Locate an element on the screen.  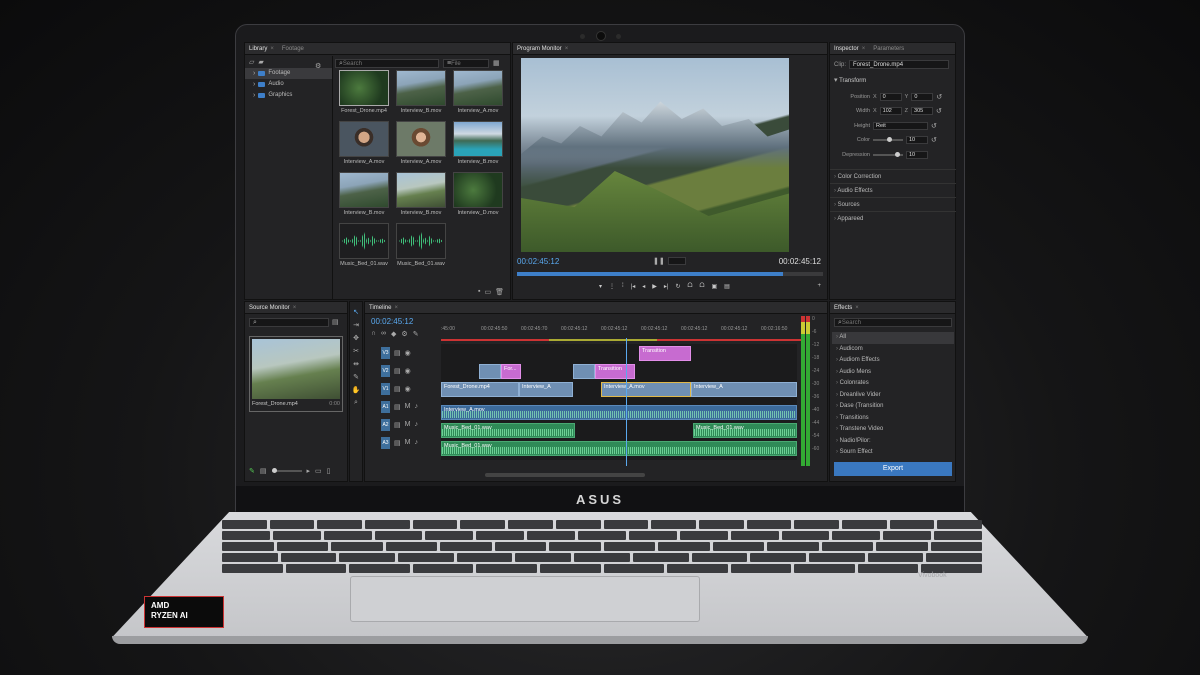
zoom-slider is located at coordinates (286, 470).